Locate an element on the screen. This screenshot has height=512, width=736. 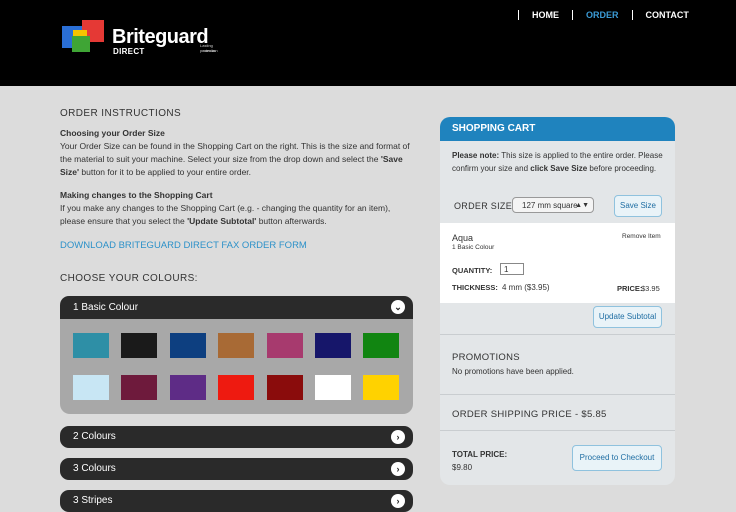
quantity-label: QUANTITY: is located at coordinates (472, 270).